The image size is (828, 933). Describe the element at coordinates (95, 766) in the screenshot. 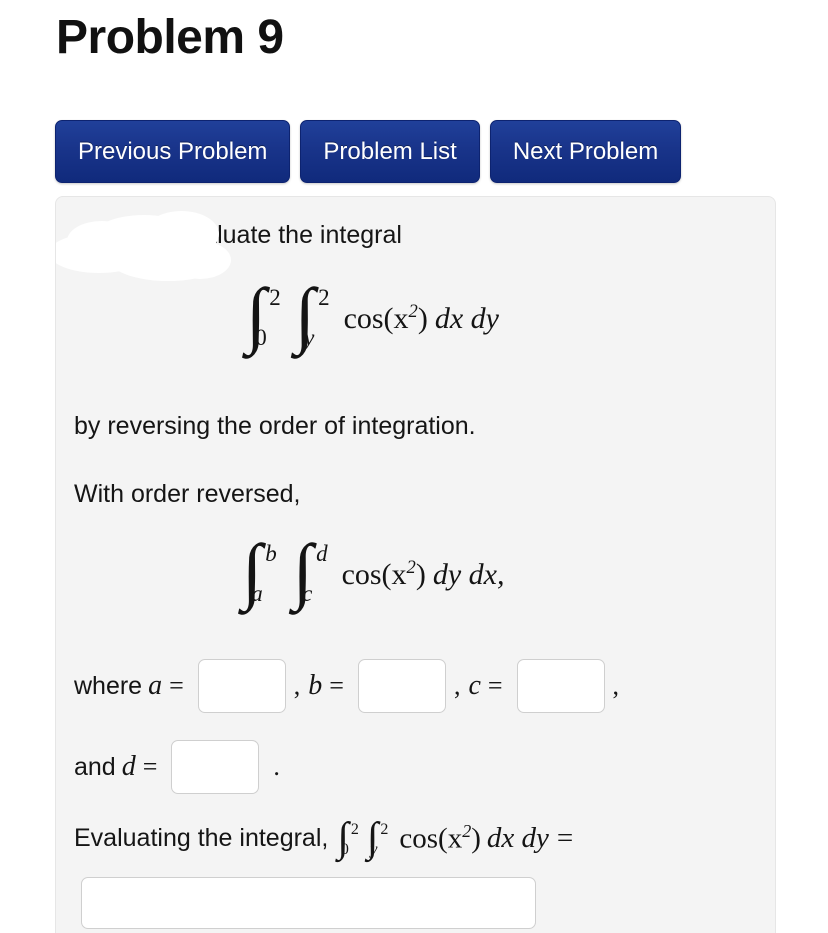

I see `and-label: and` at that location.